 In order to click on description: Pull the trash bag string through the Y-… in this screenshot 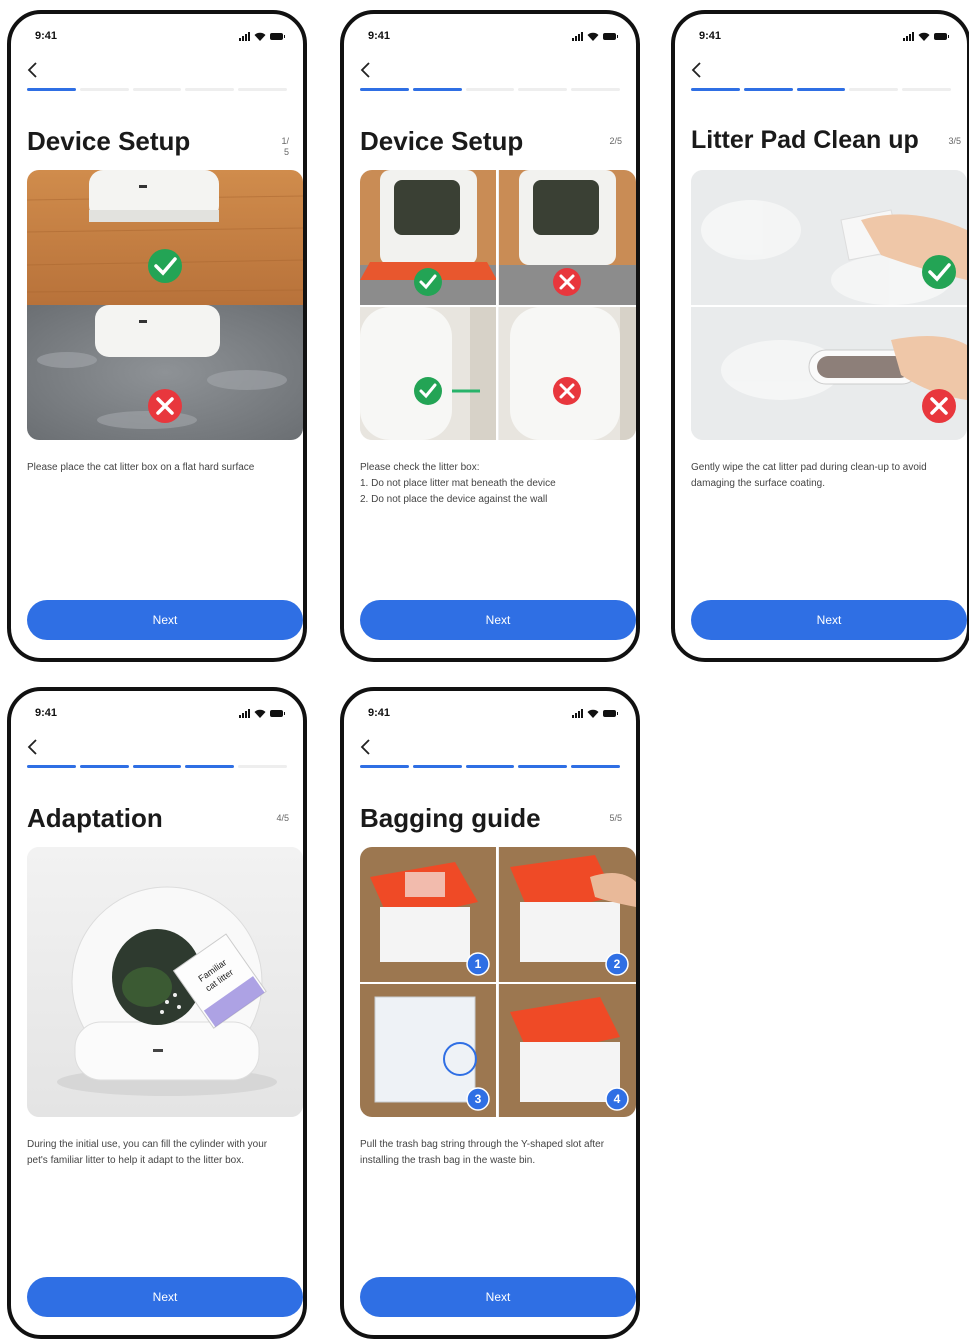, I will do `click(491, 1153)`.